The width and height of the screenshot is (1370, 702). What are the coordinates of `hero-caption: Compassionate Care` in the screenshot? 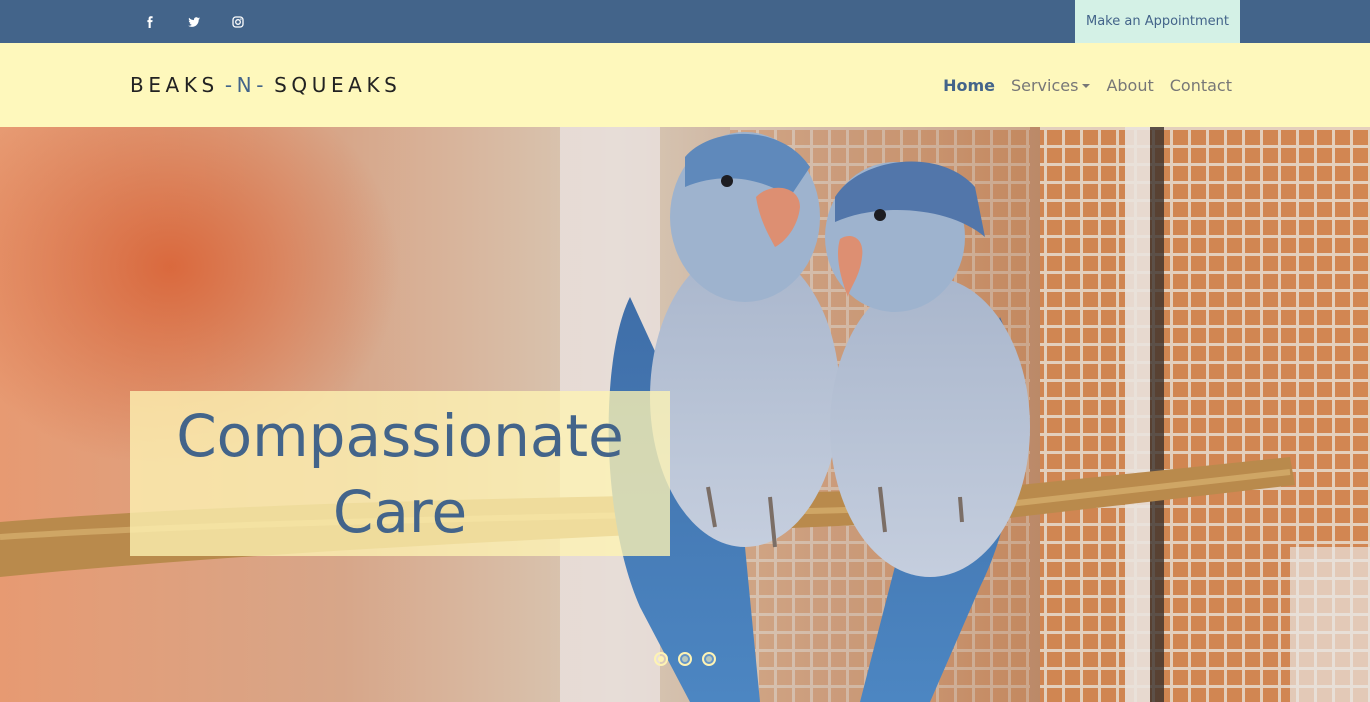 It's located at (400, 473).